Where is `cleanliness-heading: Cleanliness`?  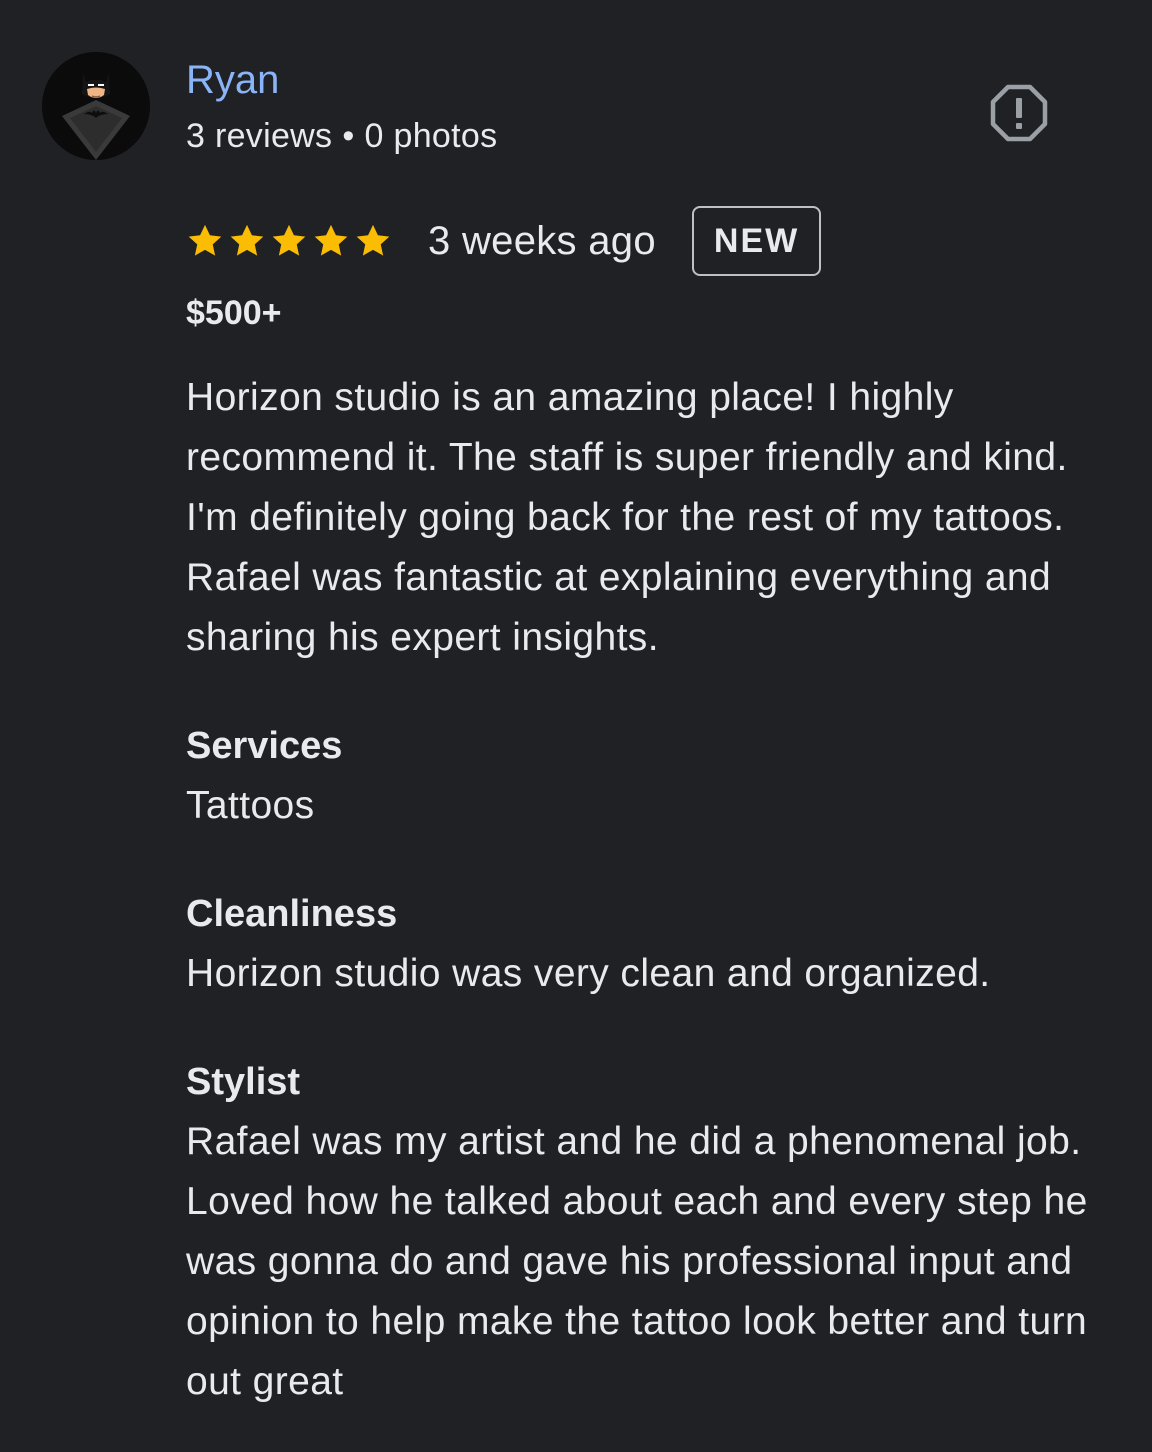 cleanliness-heading: Cleanliness is located at coordinates (292, 914).